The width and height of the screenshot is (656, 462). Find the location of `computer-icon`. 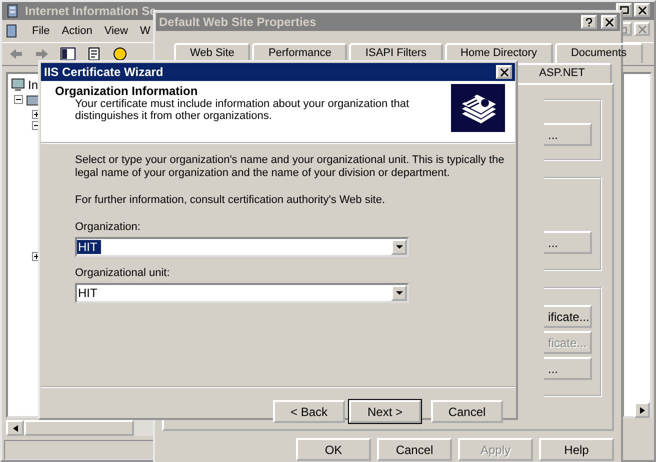

computer-icon is located at coordinates (18, 84).